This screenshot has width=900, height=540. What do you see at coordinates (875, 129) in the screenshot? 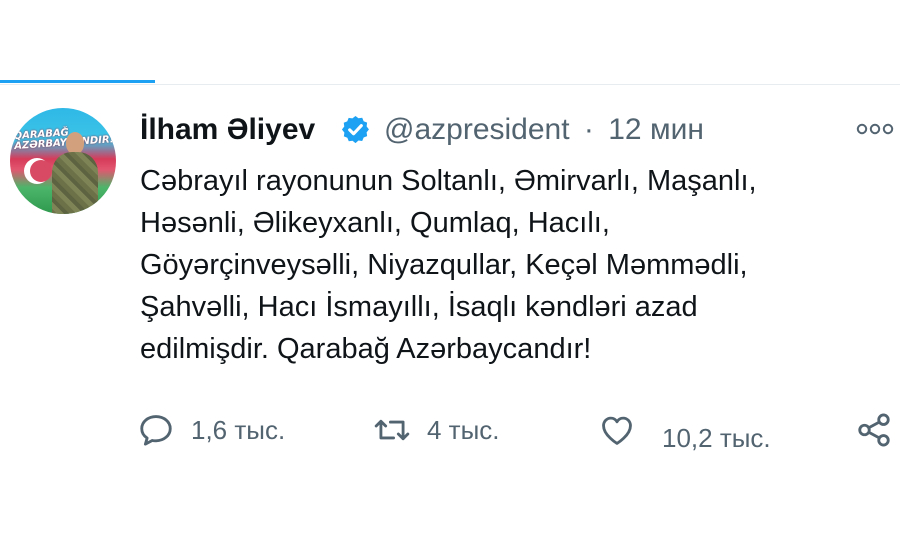
I see `more-options-icon` at bounding box center [875, 129].